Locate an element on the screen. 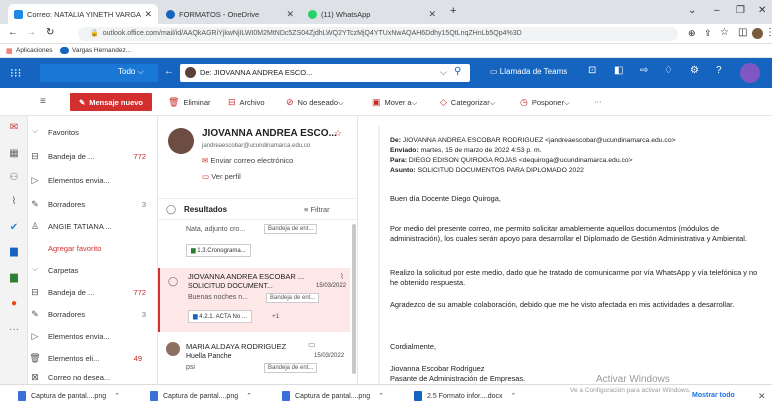 The width and height of the screenshot is (772, 408). browser-tab-outlook: Correo: NATALIA YINETH VARGA ✕ is located at coordinates (83, 14).